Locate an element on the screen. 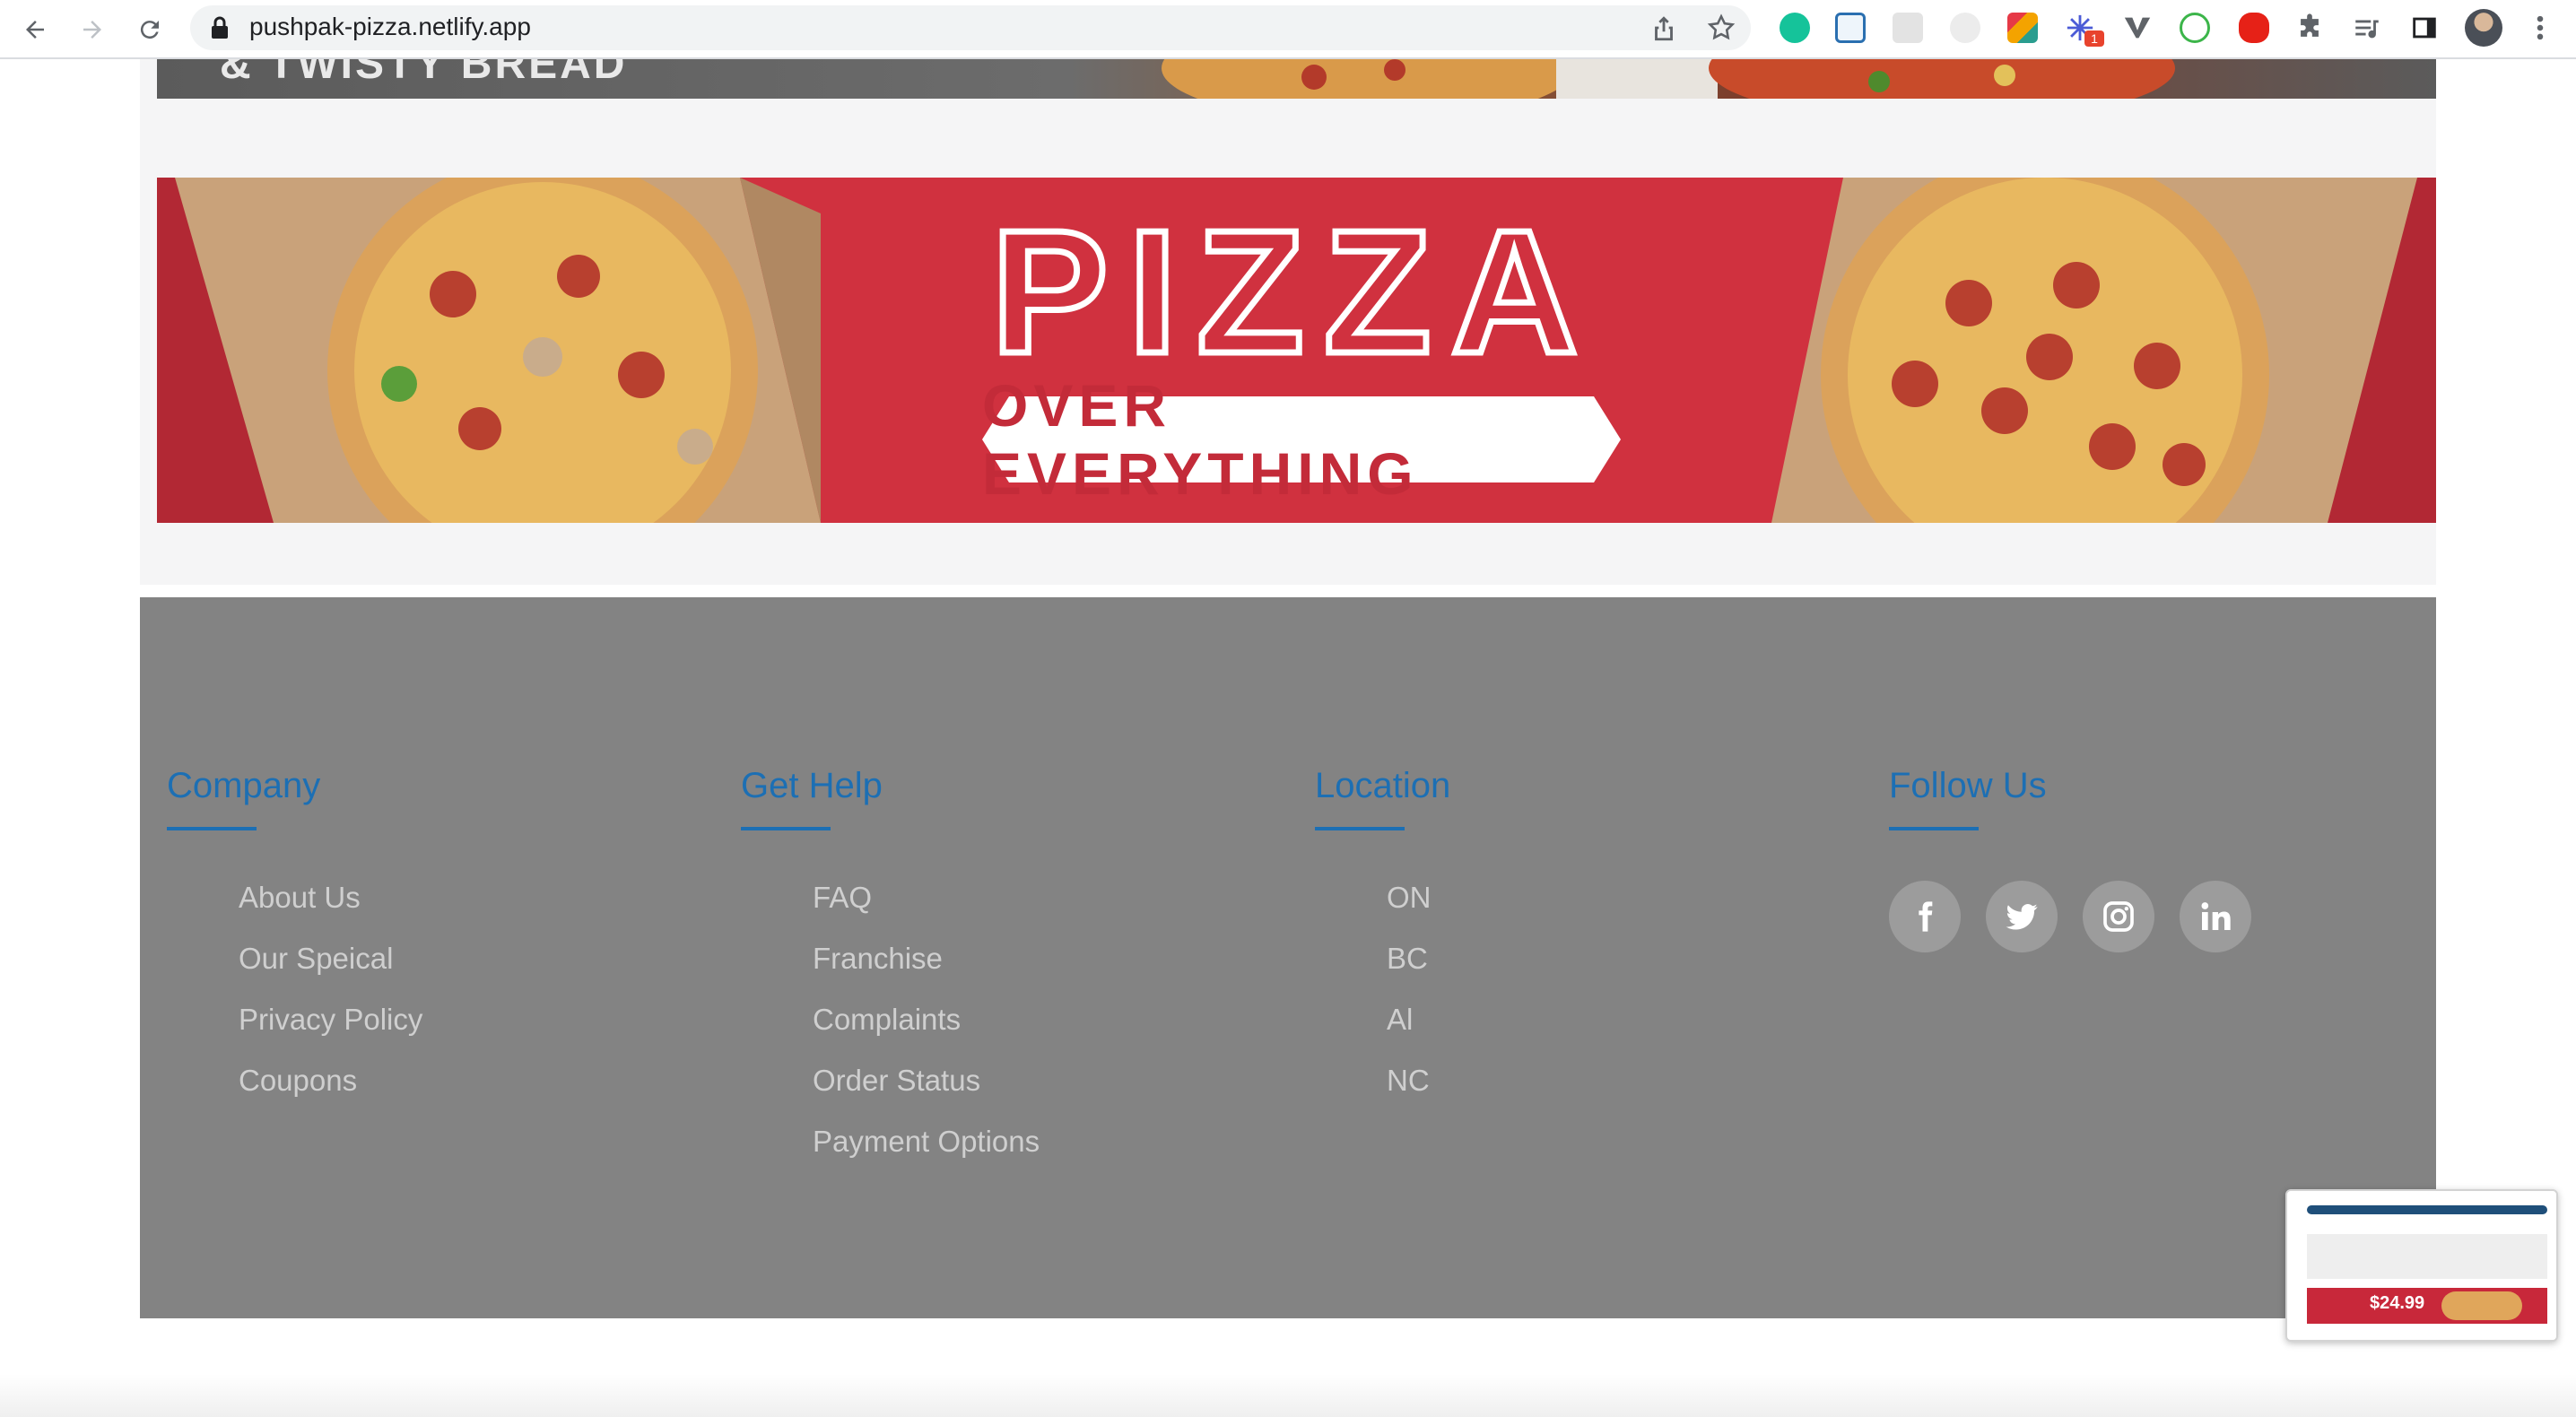  footer-link-privacy-policy: Privacy Policy is located at coordinates (330, 1020).